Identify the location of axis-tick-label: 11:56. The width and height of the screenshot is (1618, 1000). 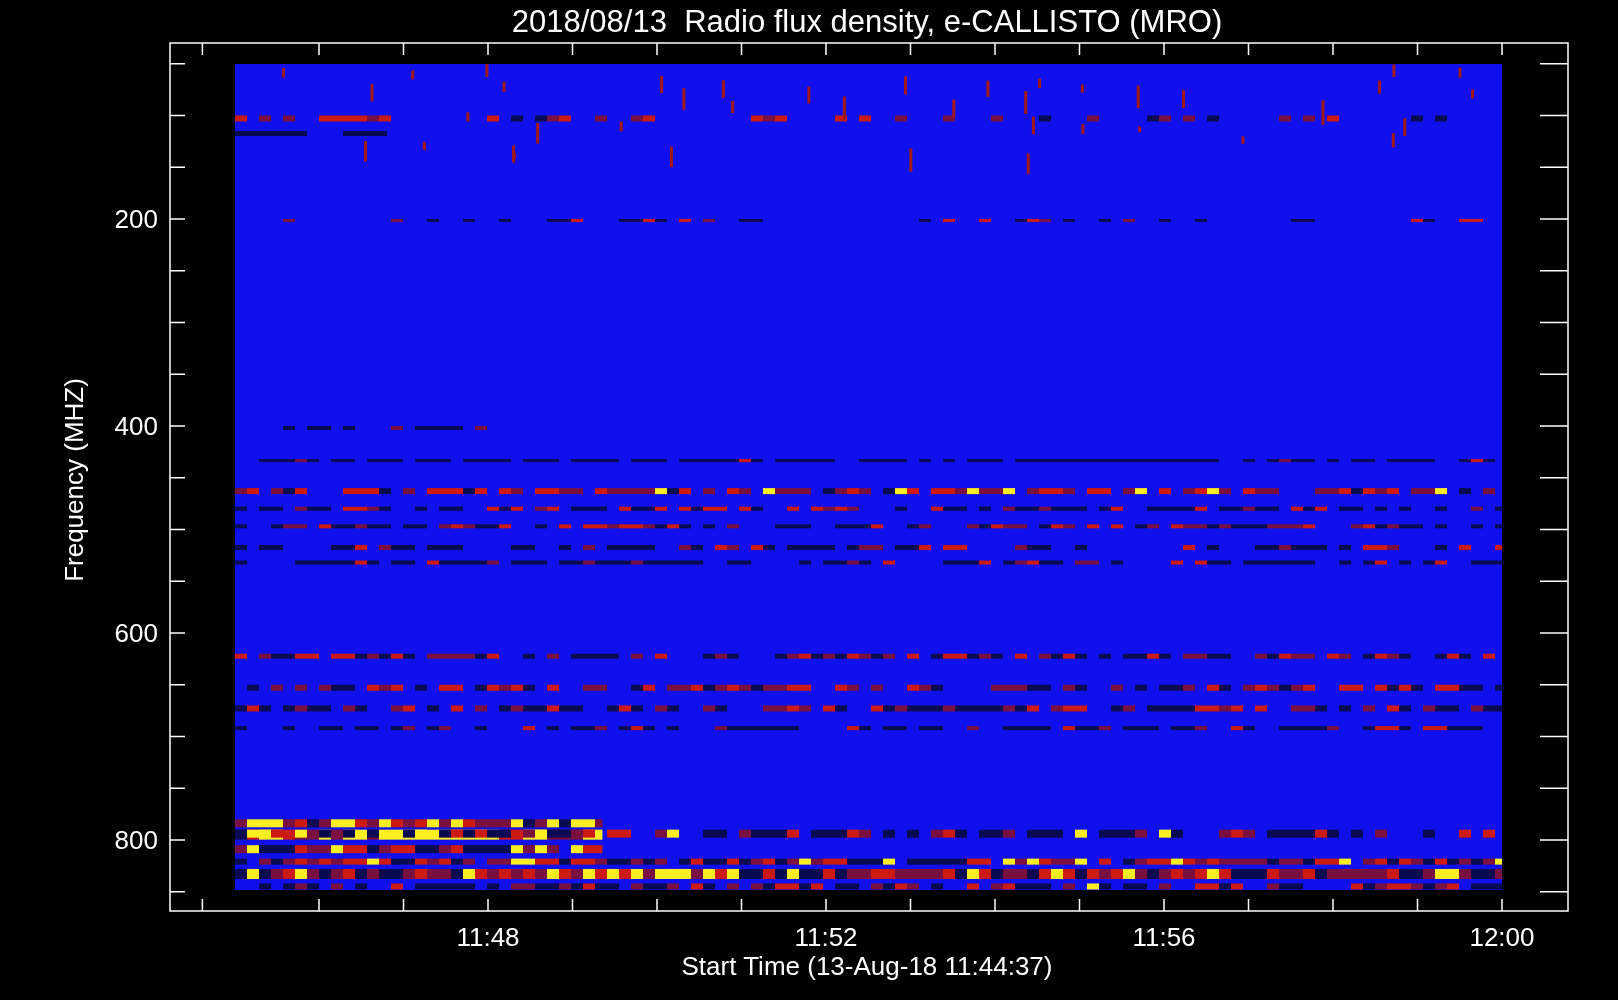
(1164, 937).